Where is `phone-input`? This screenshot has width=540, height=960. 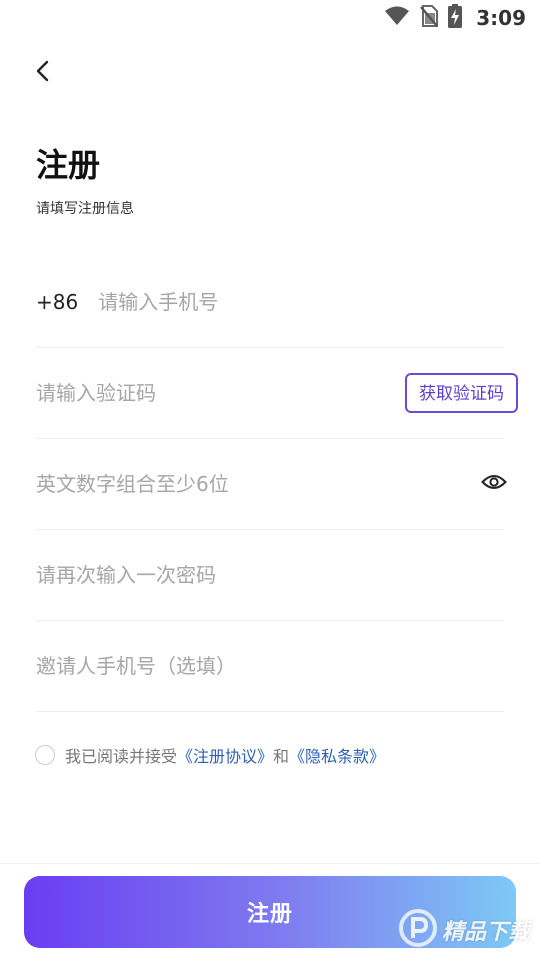 phone-input is located at coordinates (301, 302).